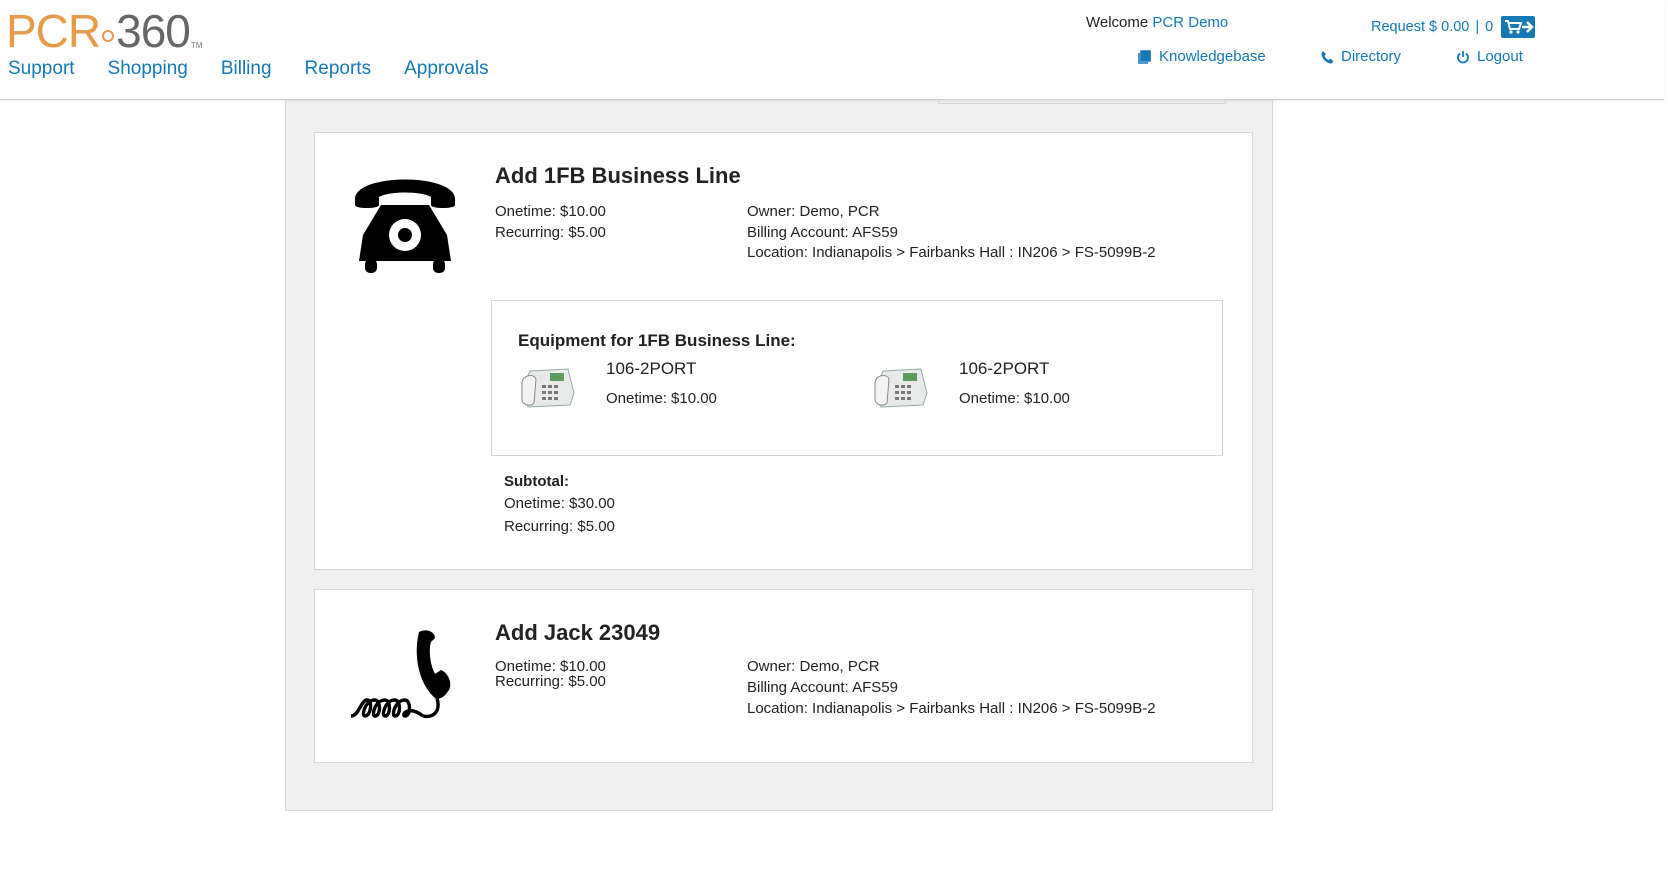 The image size is (1668, 871). I want to click on item-title: Add Jack 23049, so click(578, 632).